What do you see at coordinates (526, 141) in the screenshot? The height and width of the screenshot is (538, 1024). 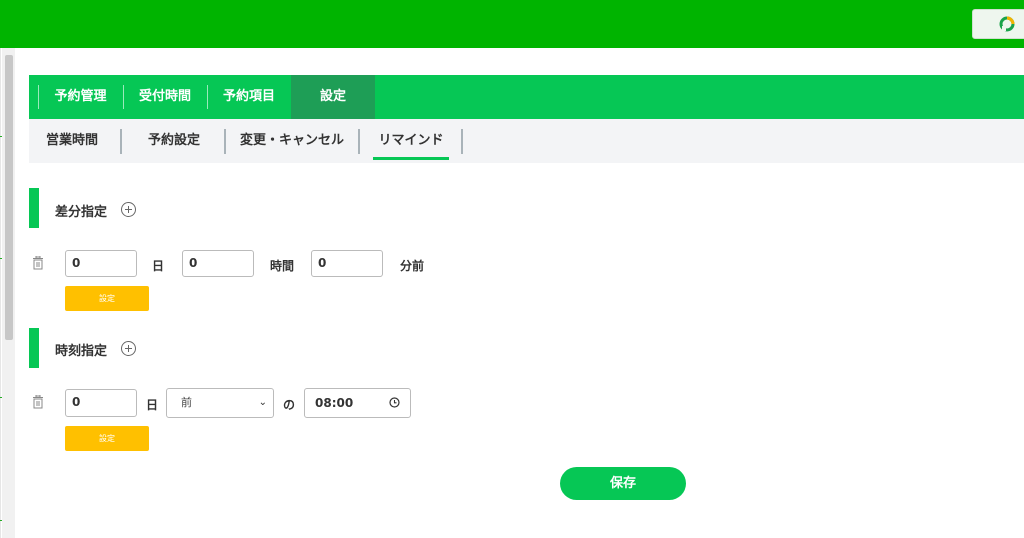 I see `sub-tabs: 営業時間 予約設定 変更・キャンセル リマインド` at bounding box center [526, 141].